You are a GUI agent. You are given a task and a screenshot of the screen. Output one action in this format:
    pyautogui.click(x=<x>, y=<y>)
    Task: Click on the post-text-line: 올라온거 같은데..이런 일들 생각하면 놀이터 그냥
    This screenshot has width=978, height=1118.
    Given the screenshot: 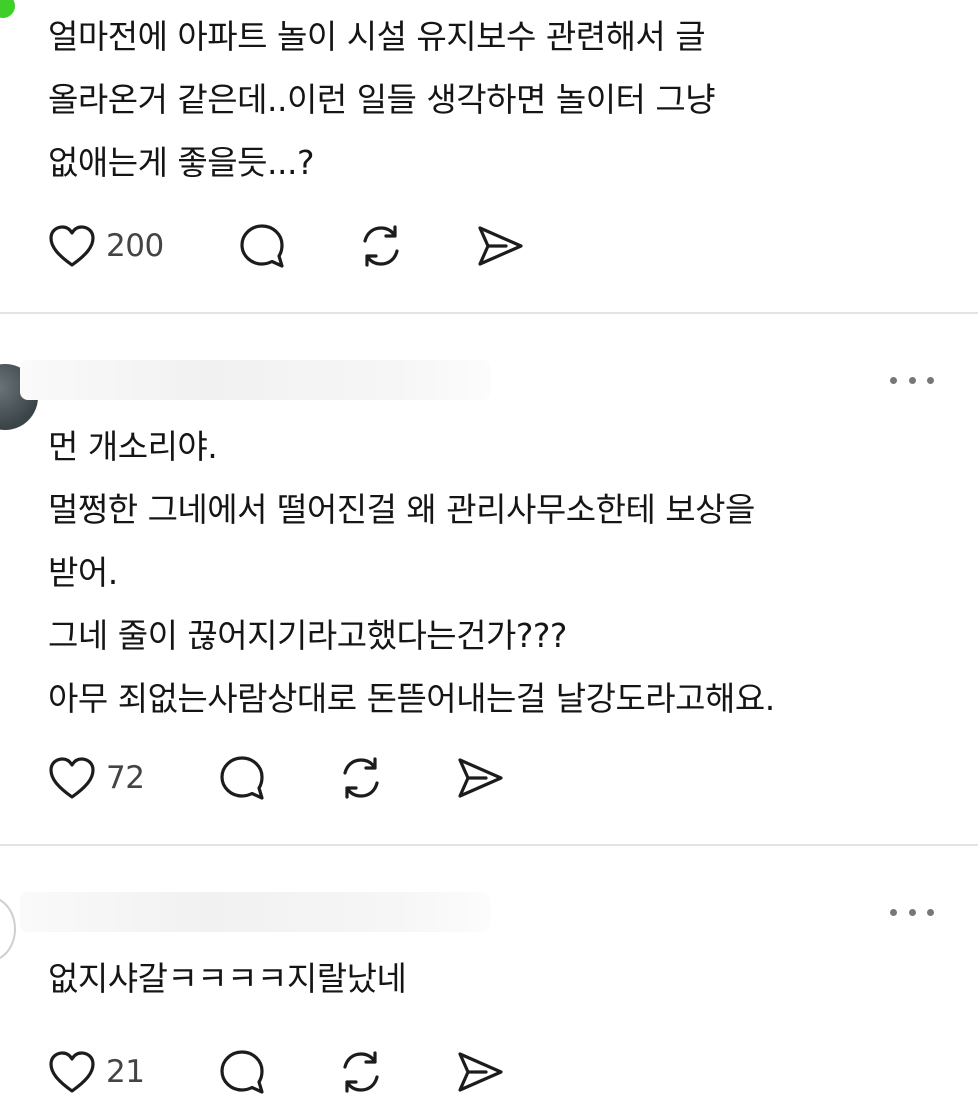 What is the action you would take?
    pyautogui.click(x=382, y=99)
    